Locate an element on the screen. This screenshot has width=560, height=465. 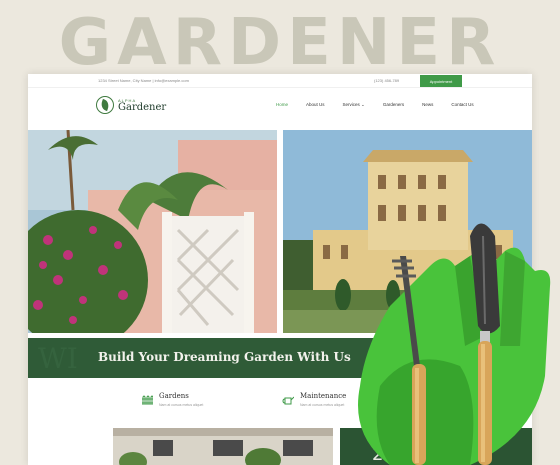
background-title: GARDENER is located at coordinates (280, 43).